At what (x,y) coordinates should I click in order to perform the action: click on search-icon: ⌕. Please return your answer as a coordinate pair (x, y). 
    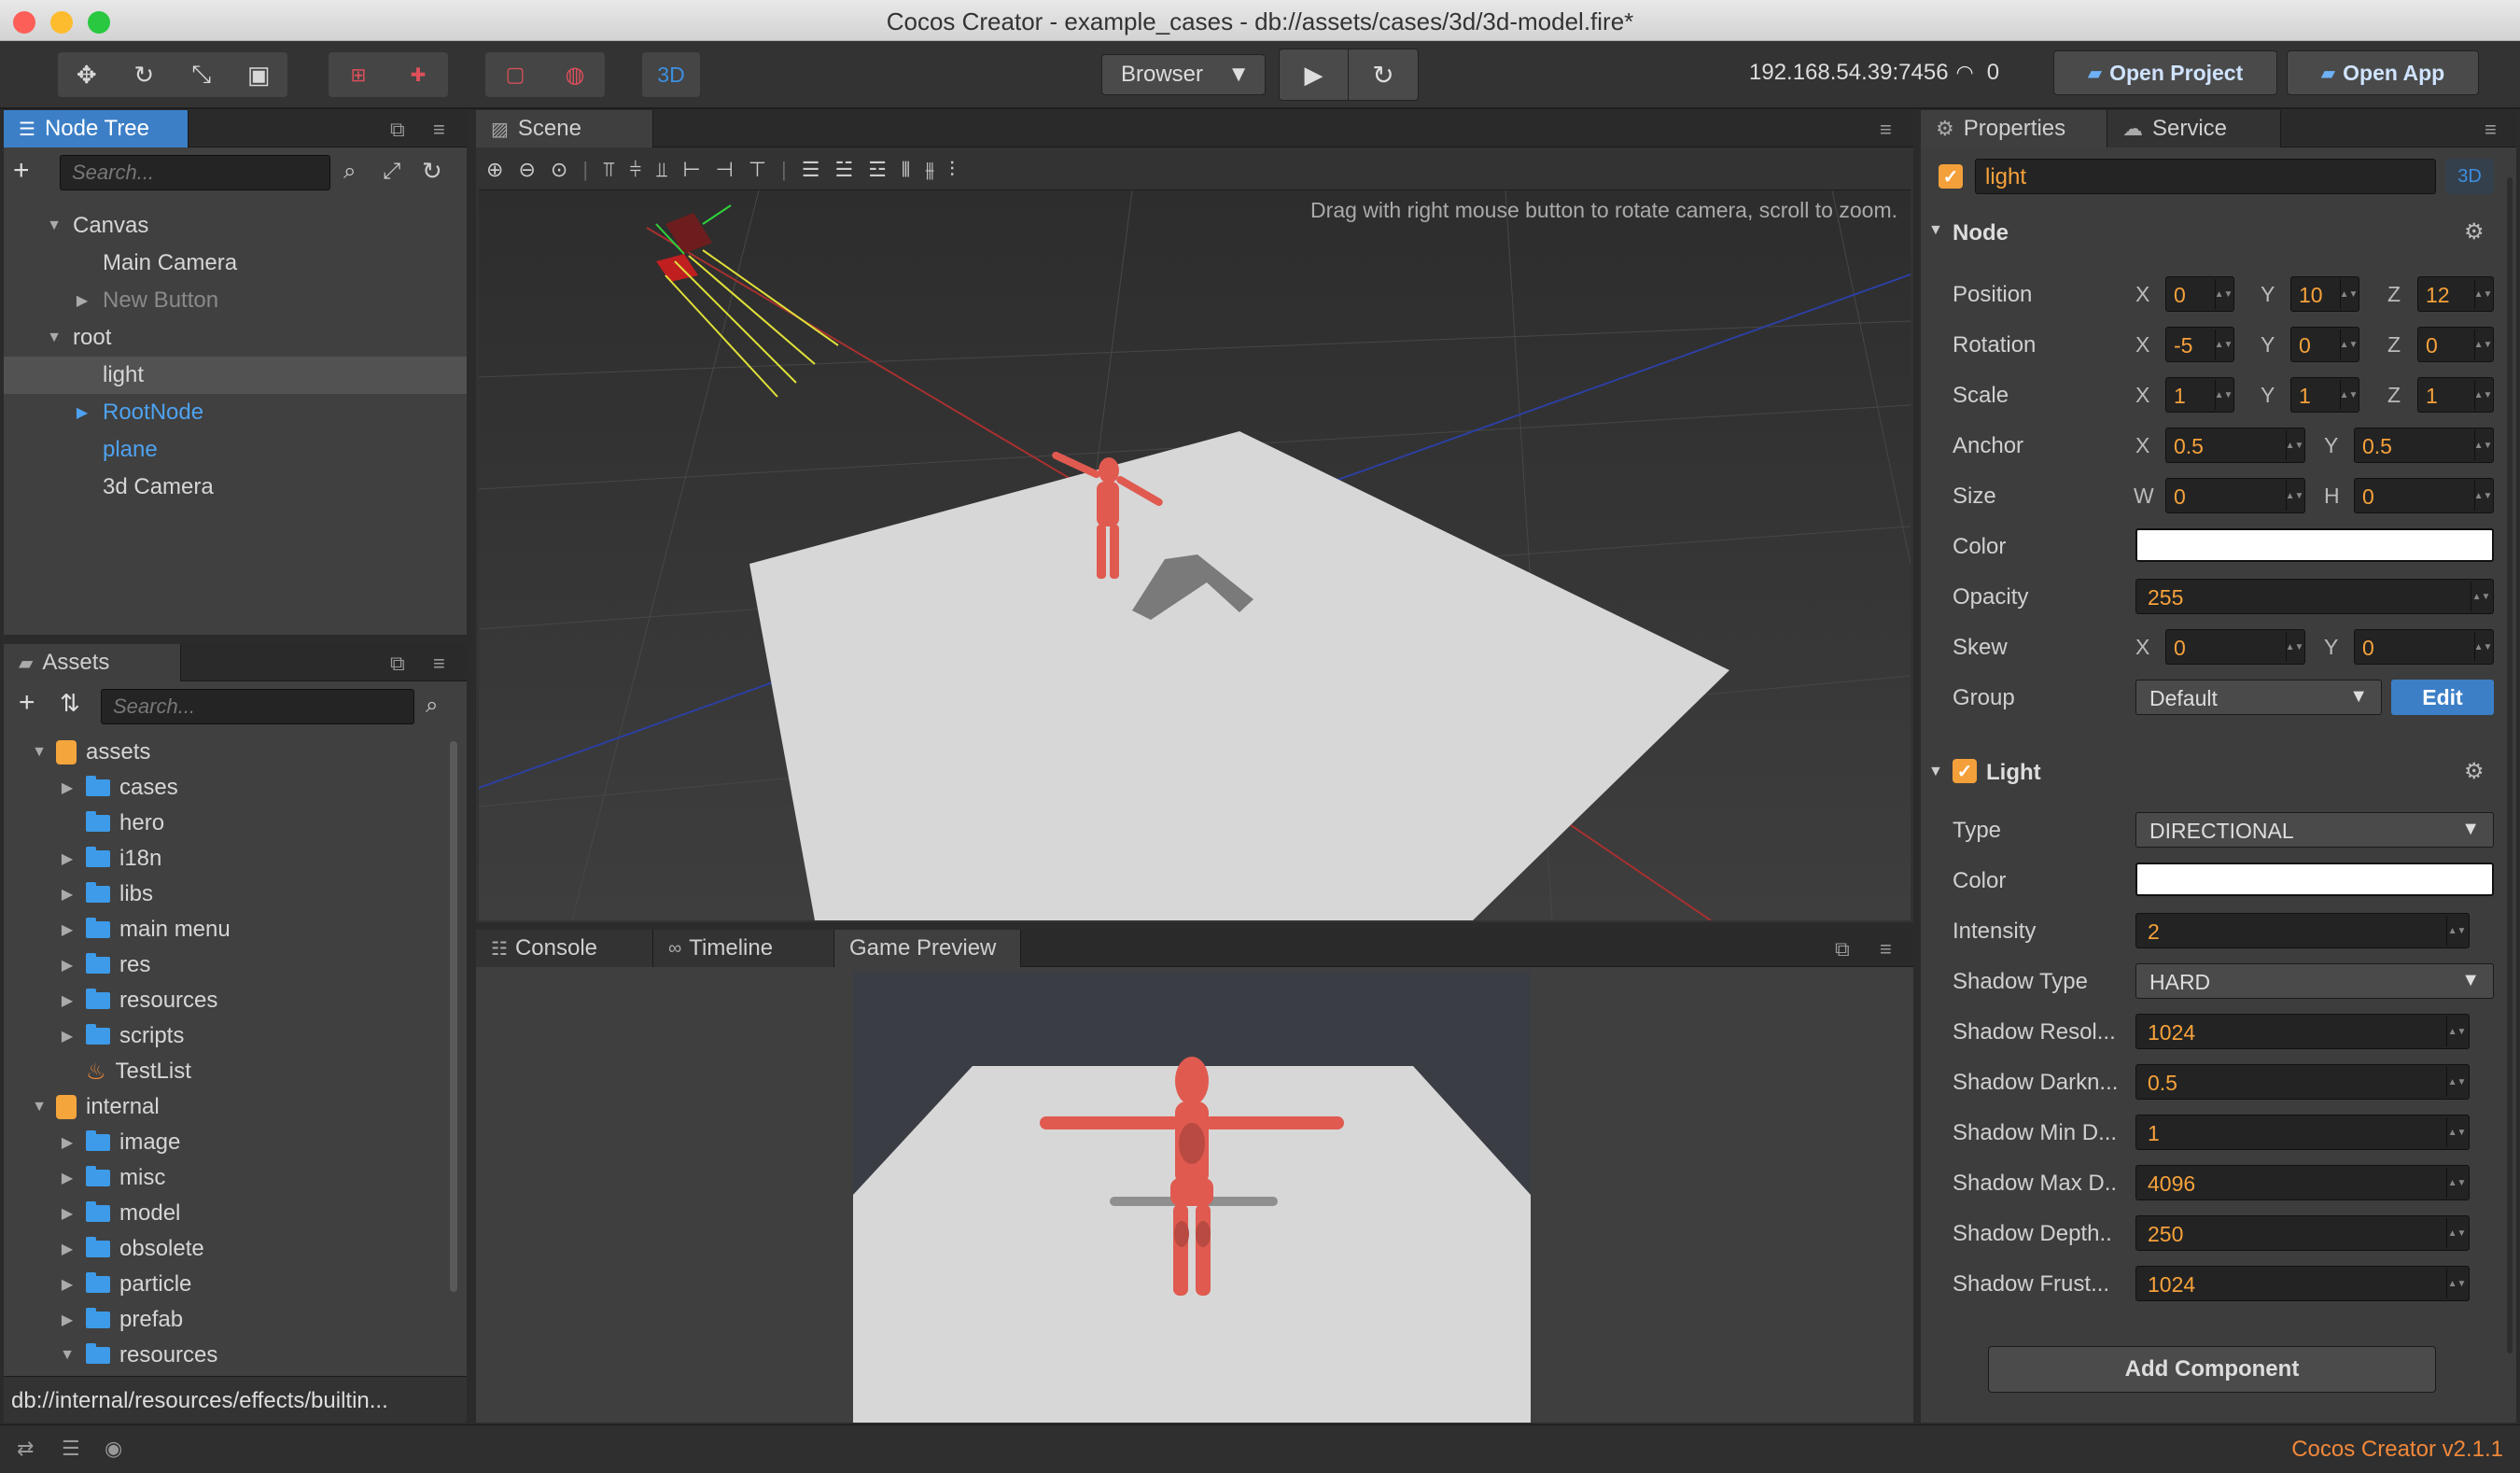
    Looking at the image, I should click on (349, 172).